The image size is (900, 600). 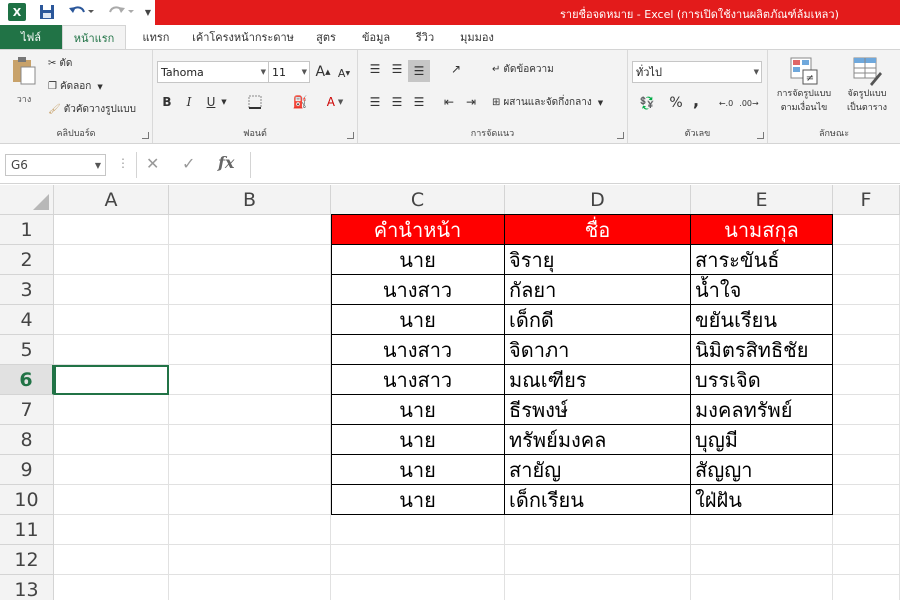 I want to click on row-header-8: 8, so click(x=27, y=440).